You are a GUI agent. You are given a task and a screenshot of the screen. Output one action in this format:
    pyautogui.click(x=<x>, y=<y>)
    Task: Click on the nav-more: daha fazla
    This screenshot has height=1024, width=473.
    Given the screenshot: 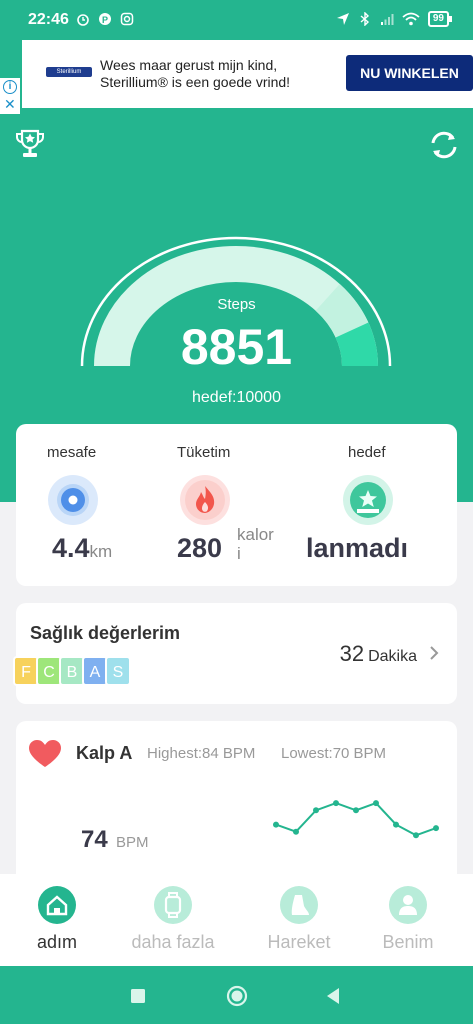 What is the action you would take?
    pyautogui.click(x=173, y=920)
    